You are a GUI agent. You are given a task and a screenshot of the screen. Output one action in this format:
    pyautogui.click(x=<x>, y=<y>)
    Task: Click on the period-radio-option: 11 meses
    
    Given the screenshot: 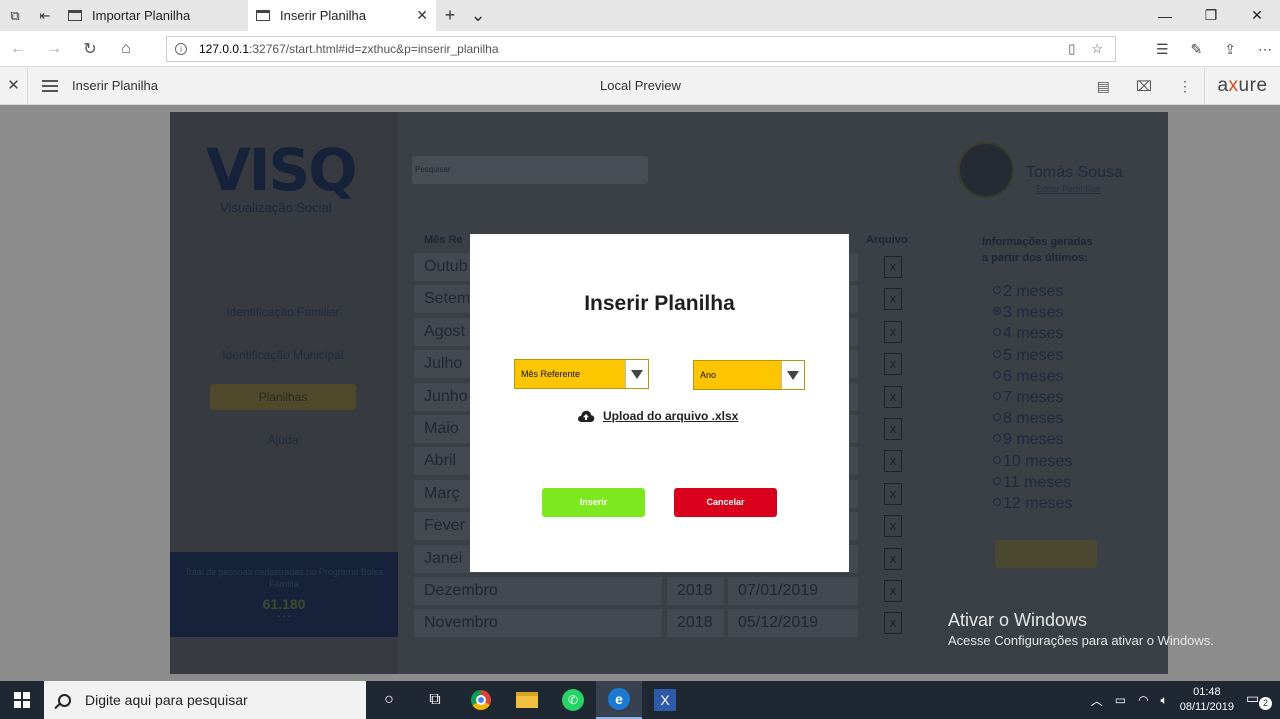 What is the action you would take?
    pyautogui.click(x=1032, y=483)
    